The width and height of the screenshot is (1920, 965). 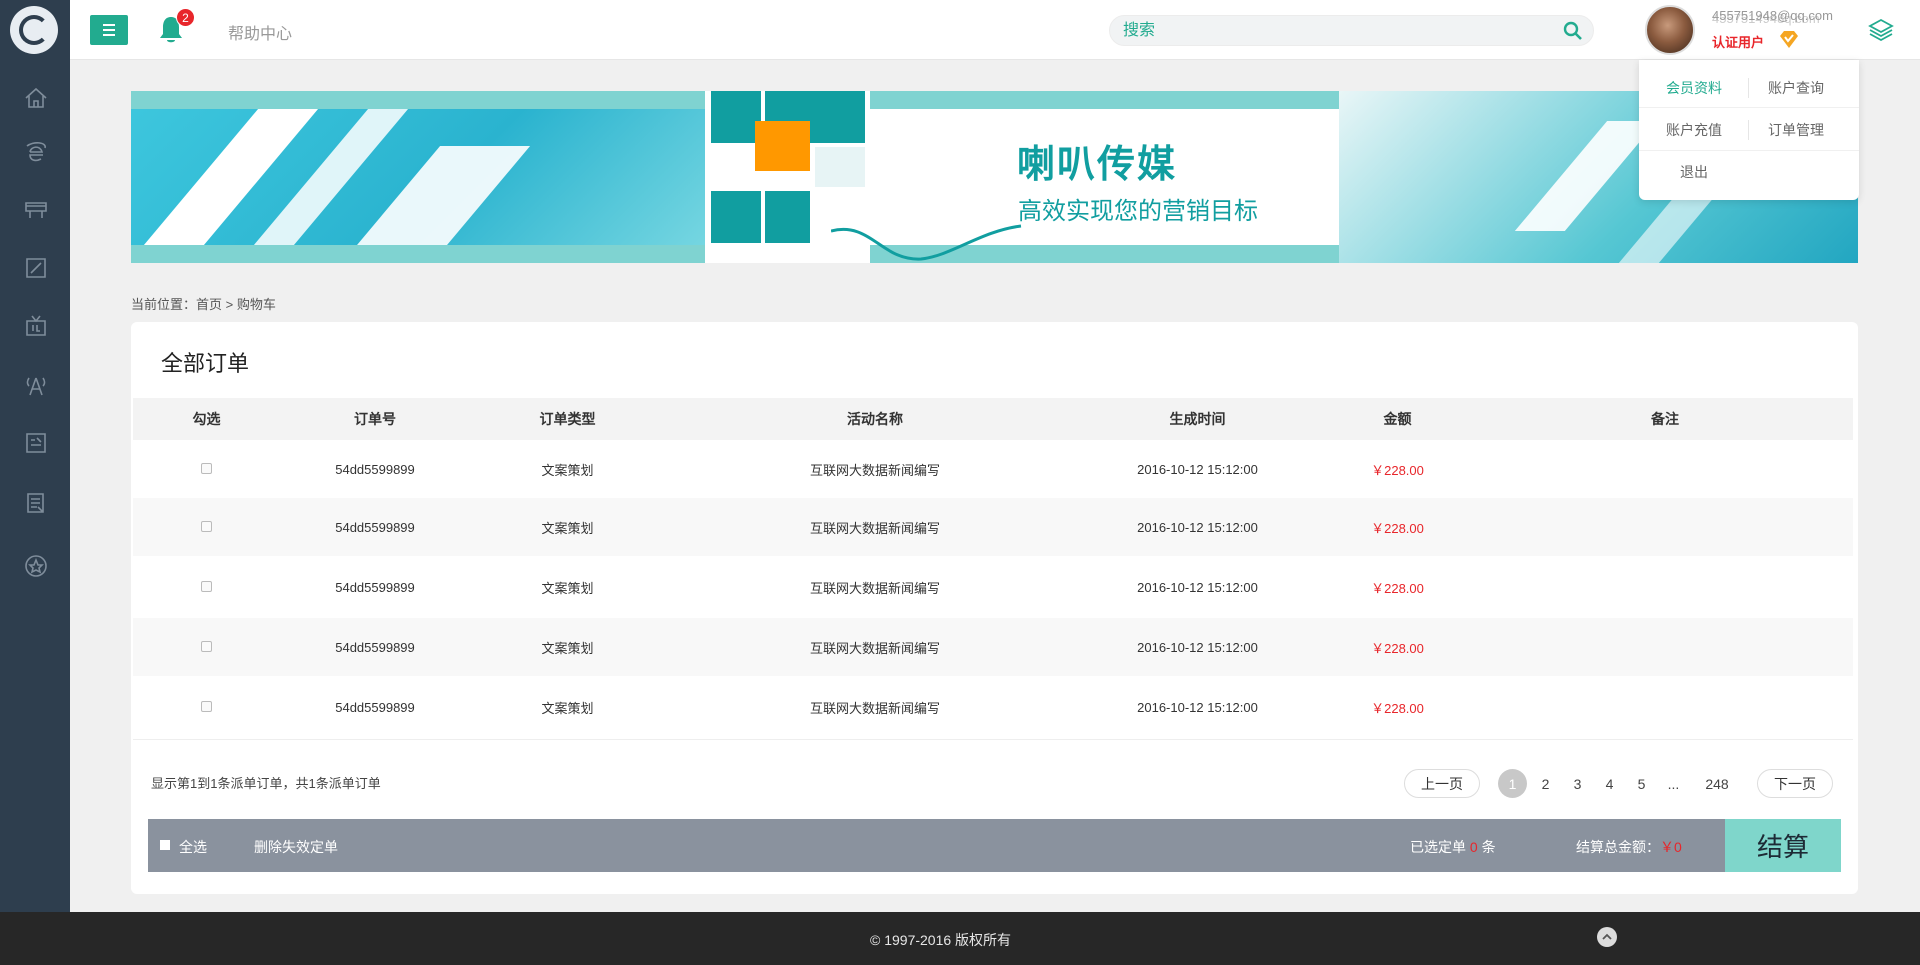 I want to click on menu-item-account-query: 账户查询, so click(x=1796, y=88).